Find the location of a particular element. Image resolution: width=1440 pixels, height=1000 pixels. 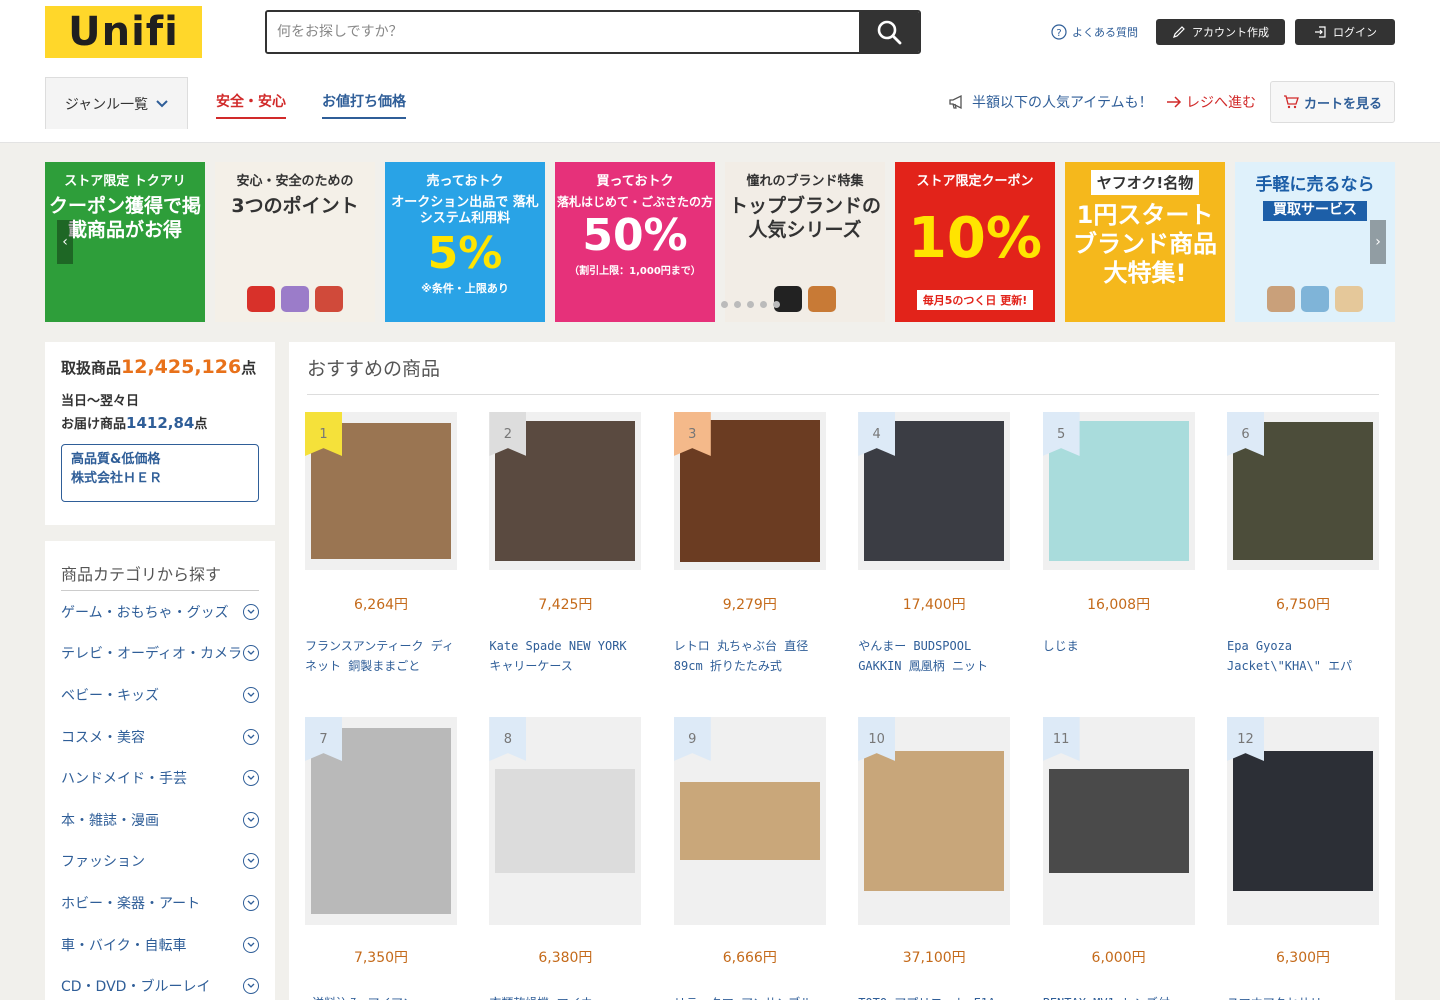

category-item: ハンドメイド・手芸 is located at coordinates (160, 778).